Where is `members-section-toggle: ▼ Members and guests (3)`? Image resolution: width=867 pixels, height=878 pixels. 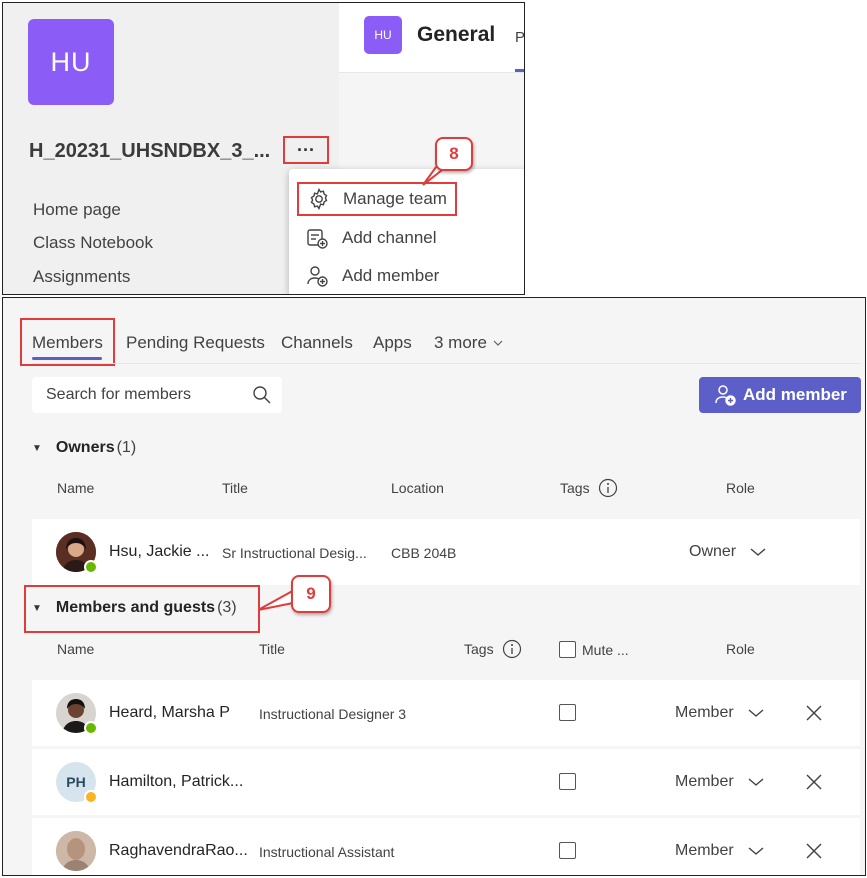
members-section-toggle: ▼ Members and guests (3) is located at coordinates (134, 608).